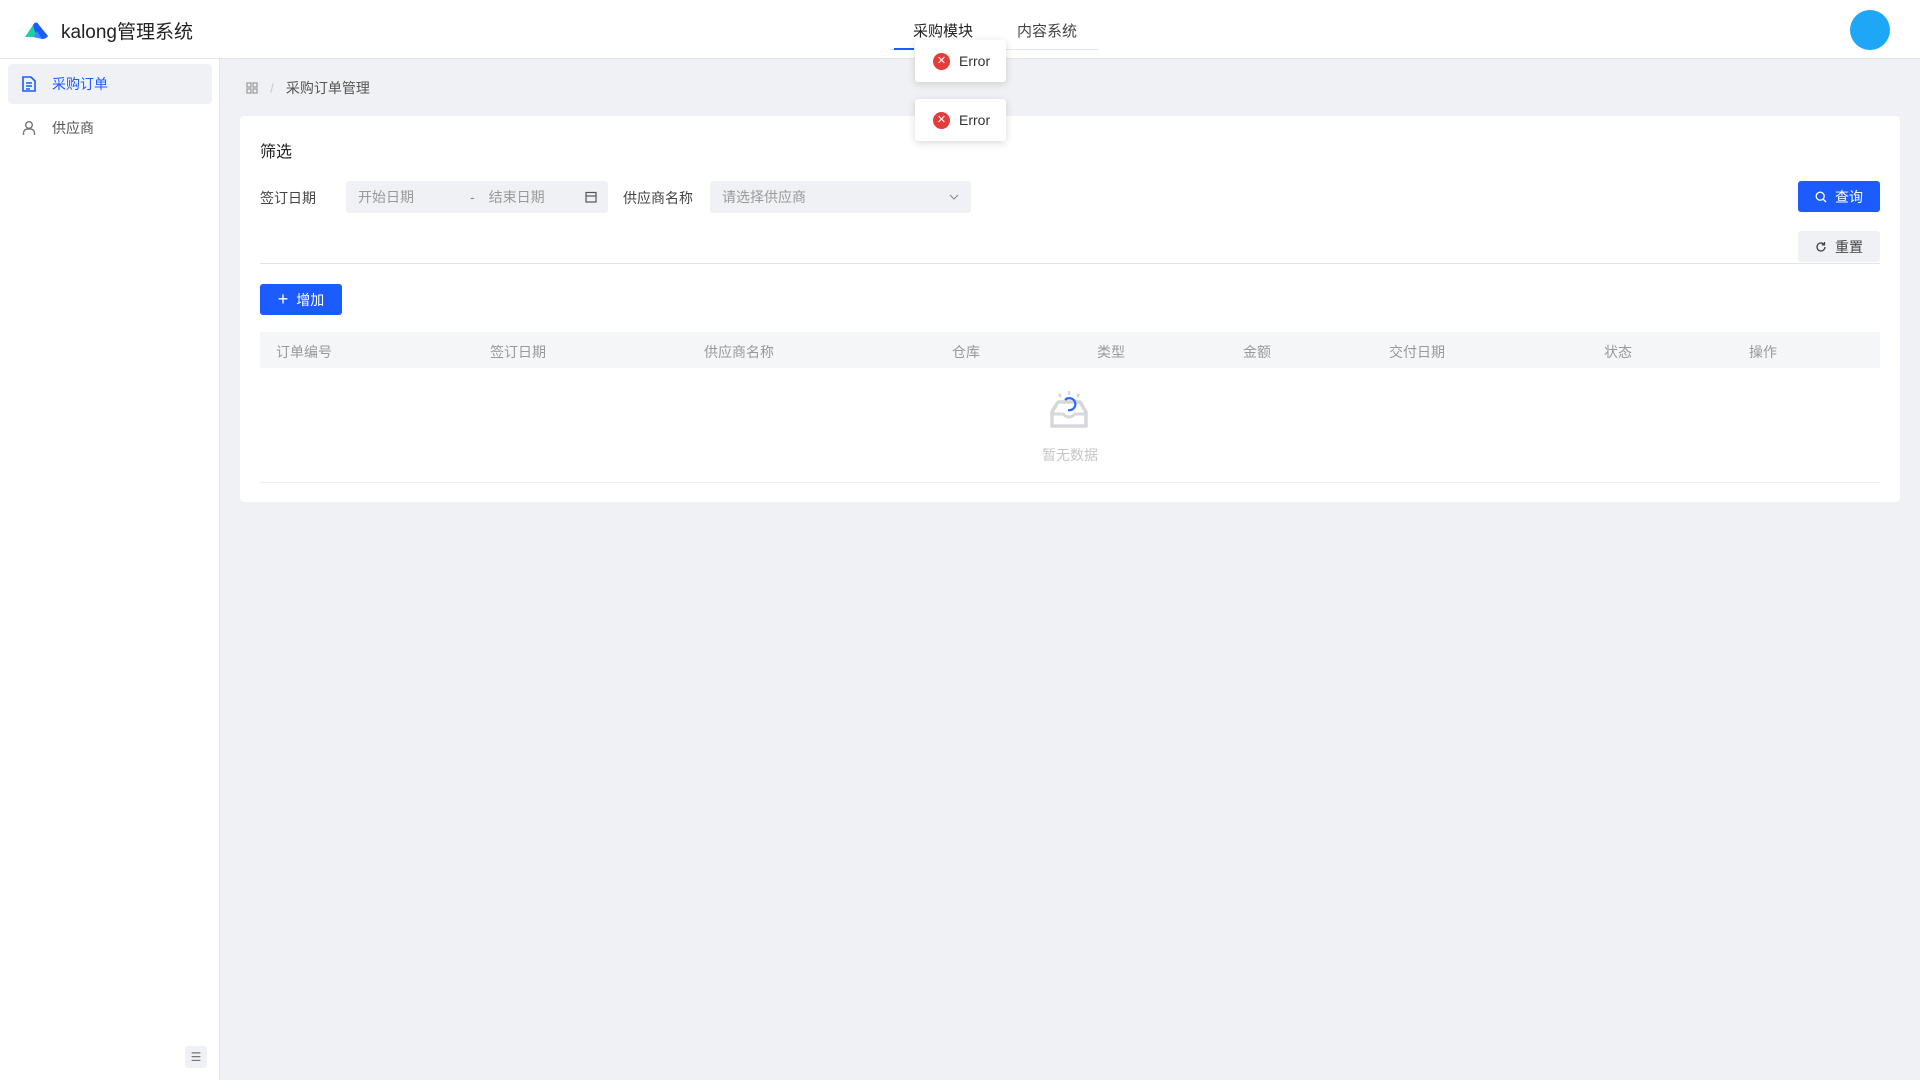  Describe the element at coordinates (764, 197) in the screenshot. I see `supplier-select-placeholder: 请选择供应商` at that location.